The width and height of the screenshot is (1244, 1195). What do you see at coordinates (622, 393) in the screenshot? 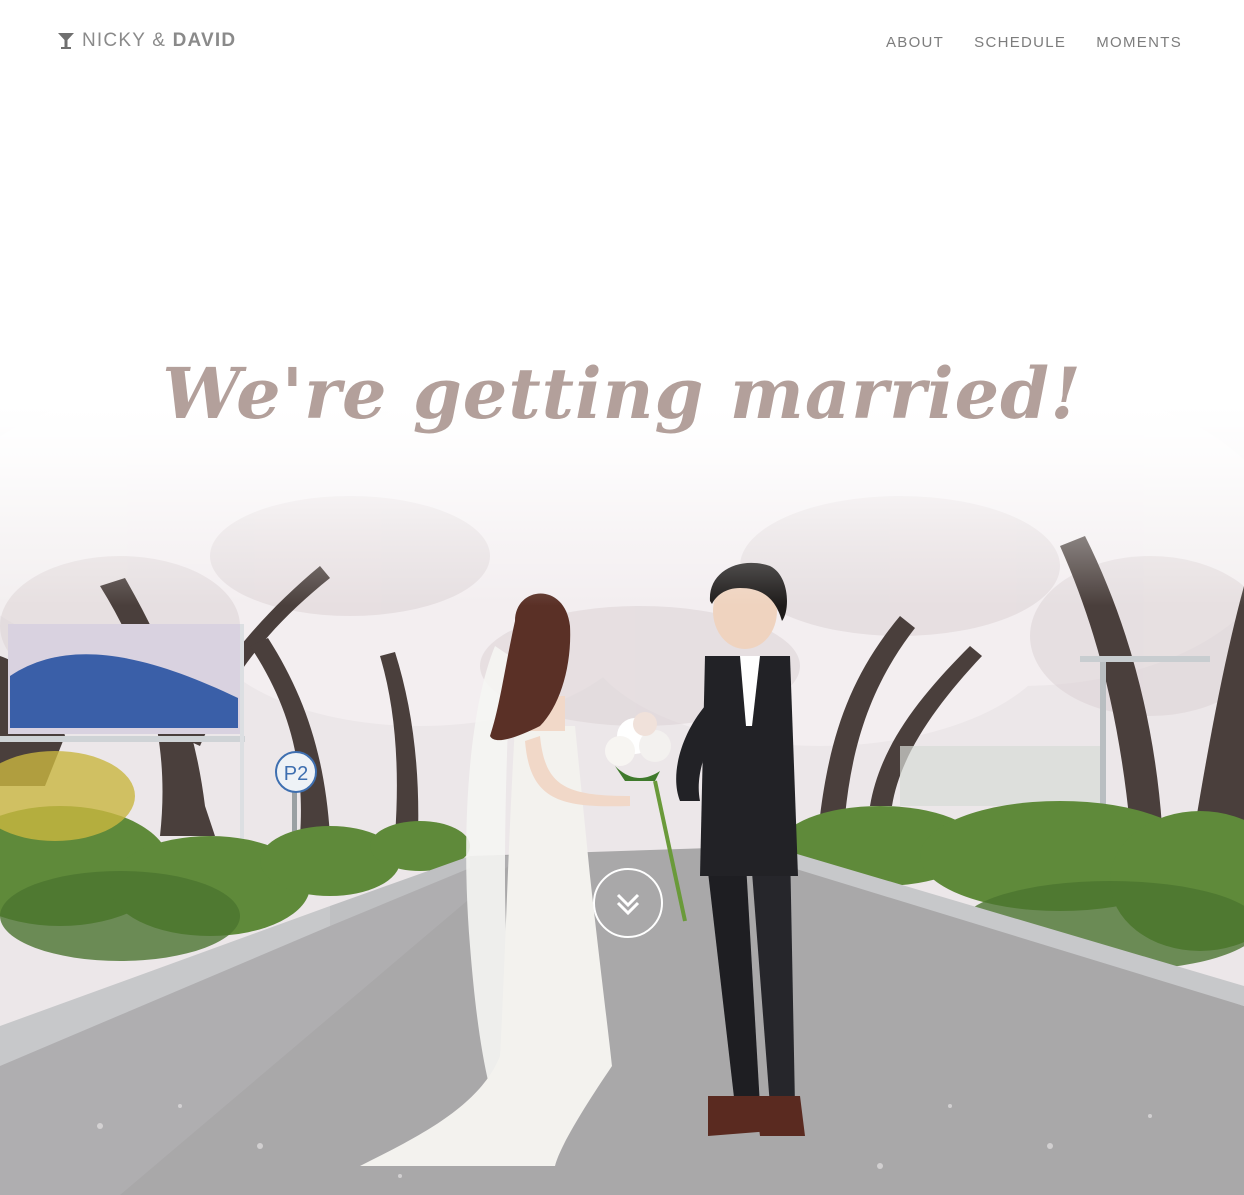
I see `hero-headline: We're getting married!` at bounding box center [622, 393].